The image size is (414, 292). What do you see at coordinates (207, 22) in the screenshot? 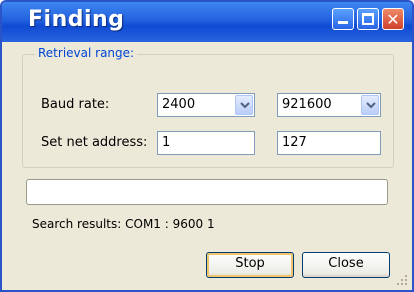
I see `title-bar: Finding ✕` at bounding box center [207, 22].